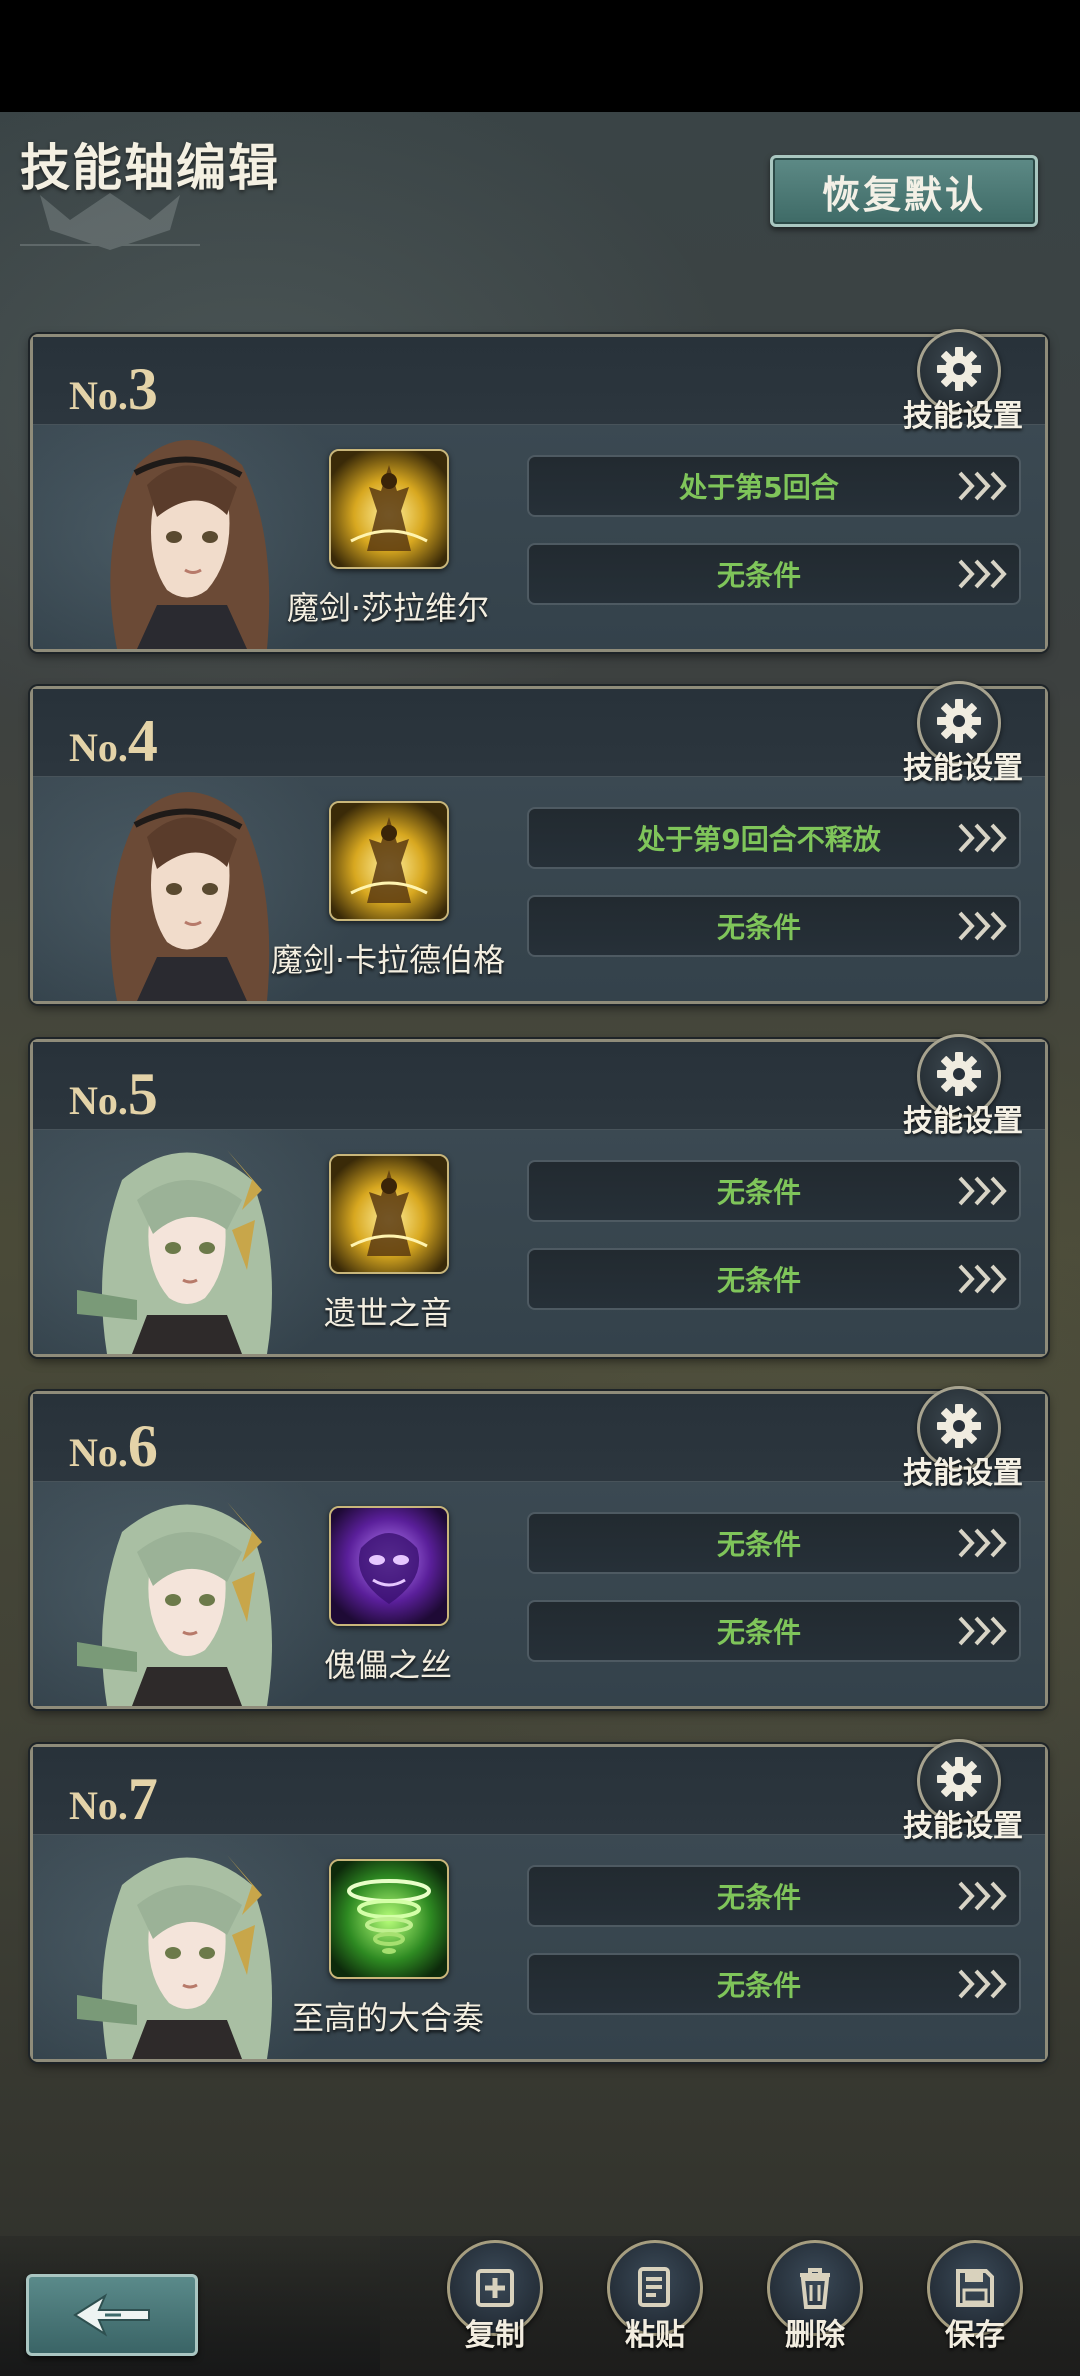 The width and height of the screenshot is (1080, 2376). What do you see at coordinates (142, 1799) in the screenshot?
I see `number-value: 7` at bounding box center [142, 1799].